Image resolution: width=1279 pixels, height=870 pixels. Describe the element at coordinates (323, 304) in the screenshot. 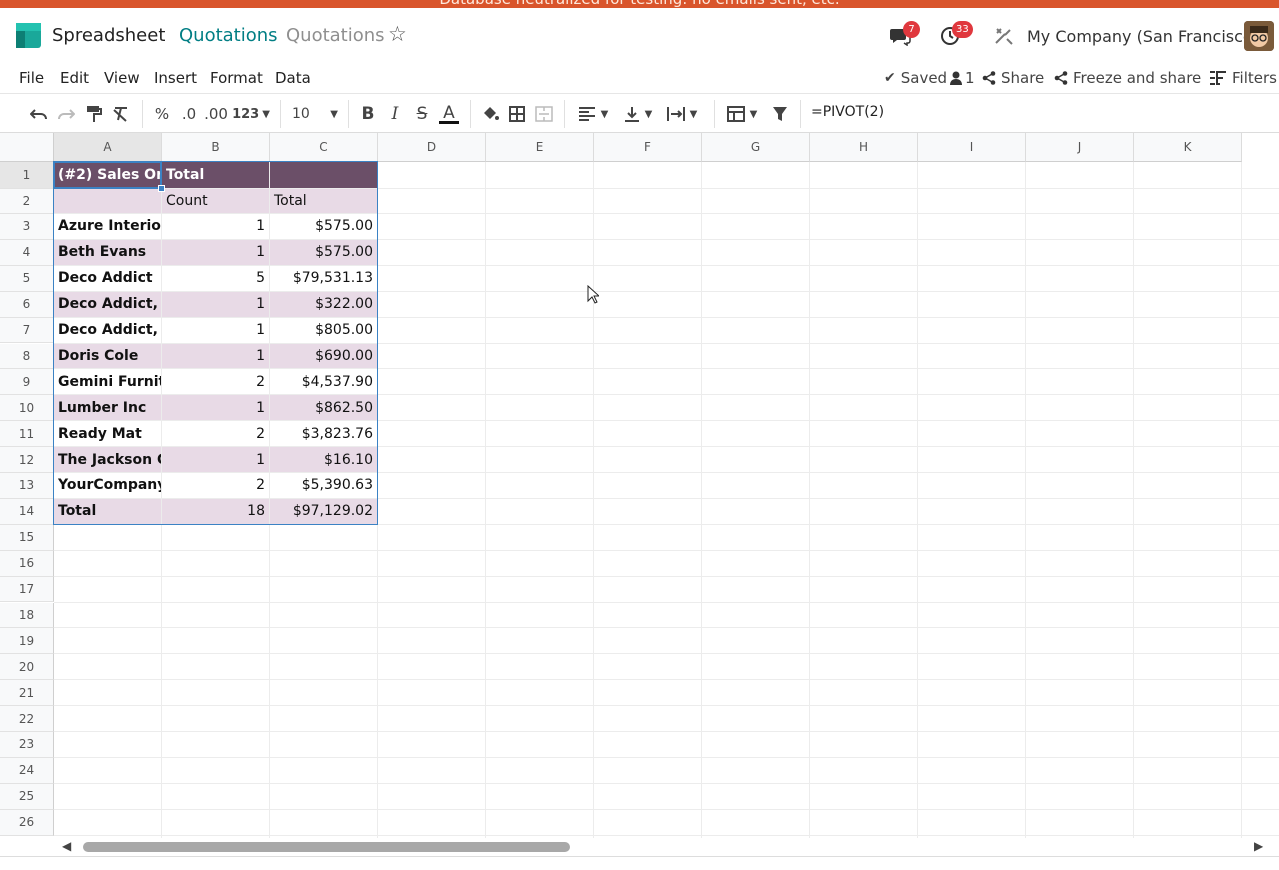

I see `pivot-total-cell: $322.00` at that location.